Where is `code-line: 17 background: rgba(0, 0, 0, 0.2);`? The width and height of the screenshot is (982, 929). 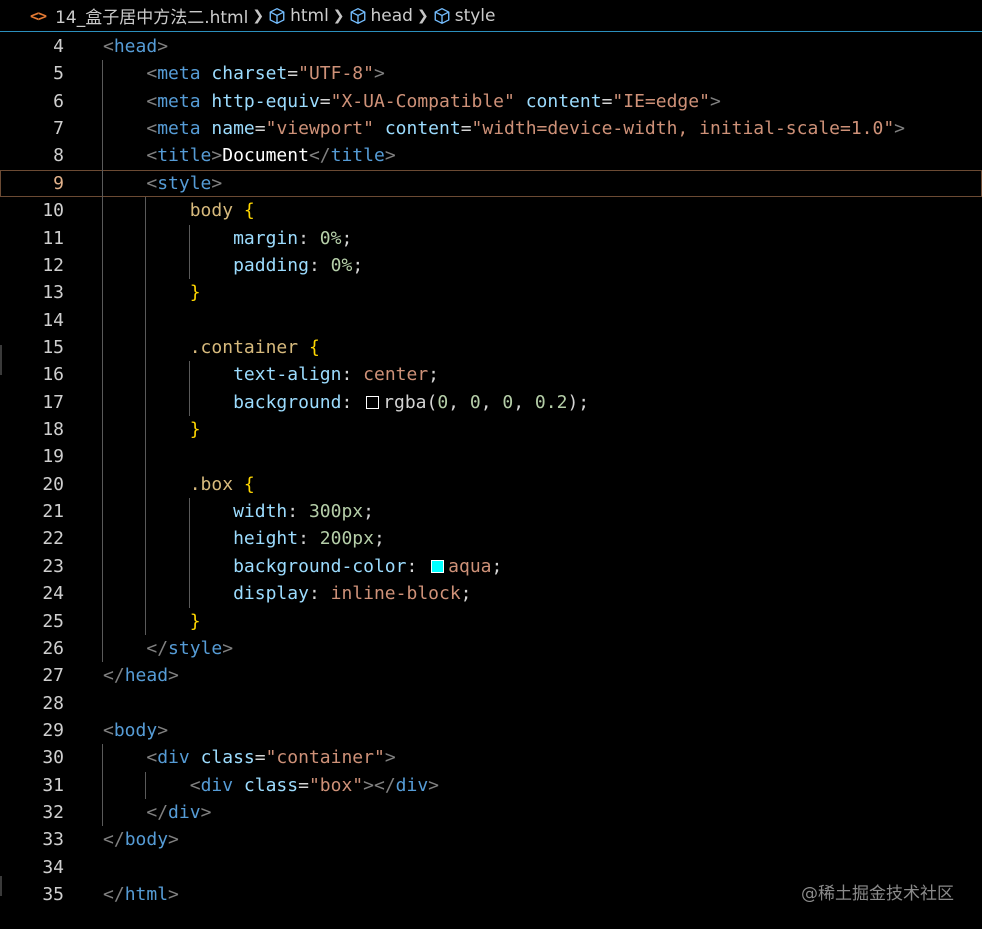 code-line: 17 background: rgba(0, 0, 0, 0.2); is located at coordinates (491, 402).